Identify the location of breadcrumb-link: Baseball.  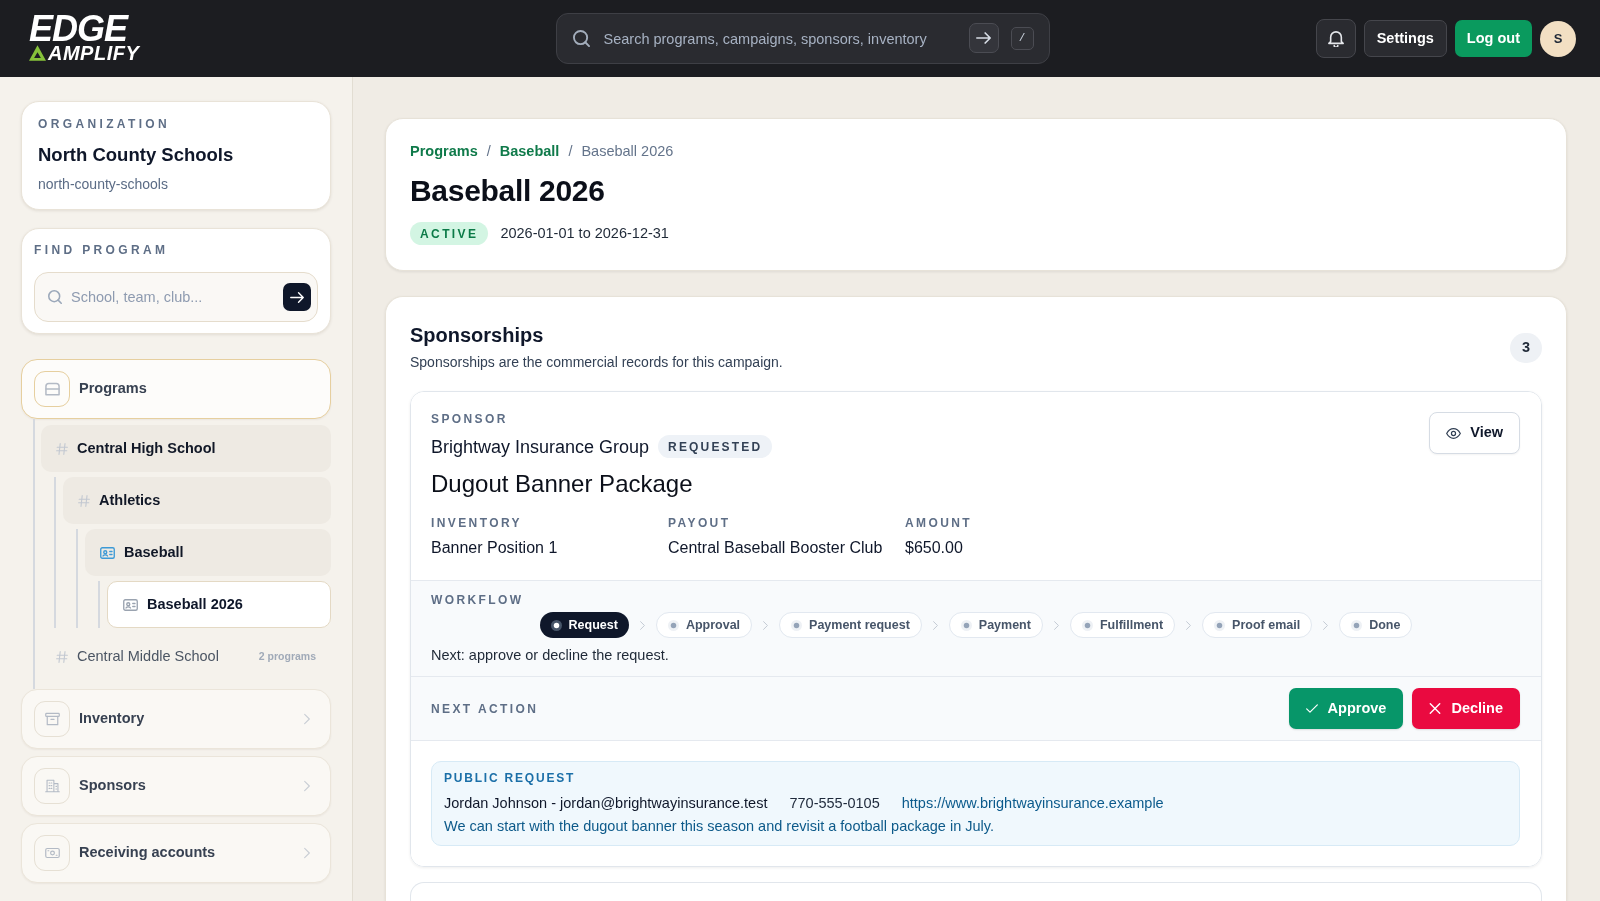
(529, 151).